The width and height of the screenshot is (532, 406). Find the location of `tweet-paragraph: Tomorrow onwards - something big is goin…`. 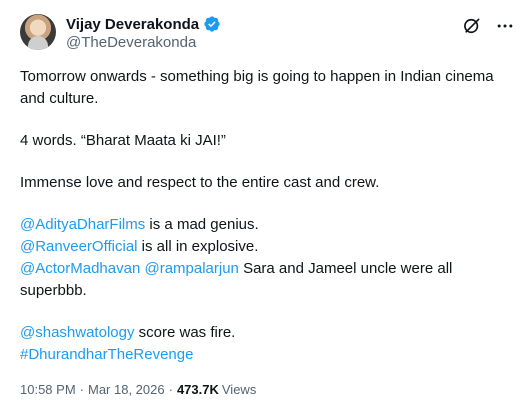

tweet-paragraph: Tomorrow onwards - something big is goin… is located at coordinates (257, 87).